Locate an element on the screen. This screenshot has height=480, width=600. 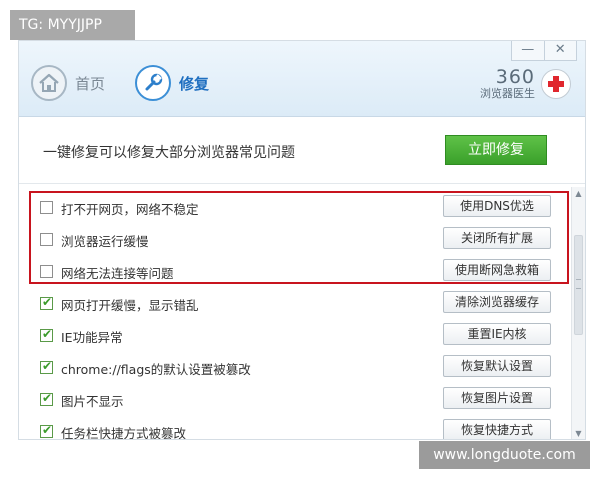
nav-item-home: 首页 is located at coordinates (68, 83).